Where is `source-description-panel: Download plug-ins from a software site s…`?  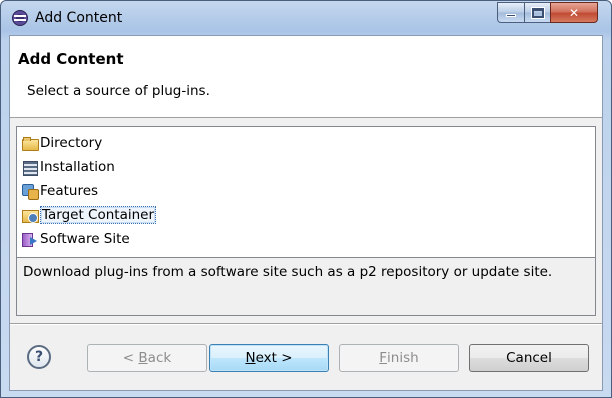 source-description-panel: Download plug-ins from a software site s… is located at coordinates (306, 287).